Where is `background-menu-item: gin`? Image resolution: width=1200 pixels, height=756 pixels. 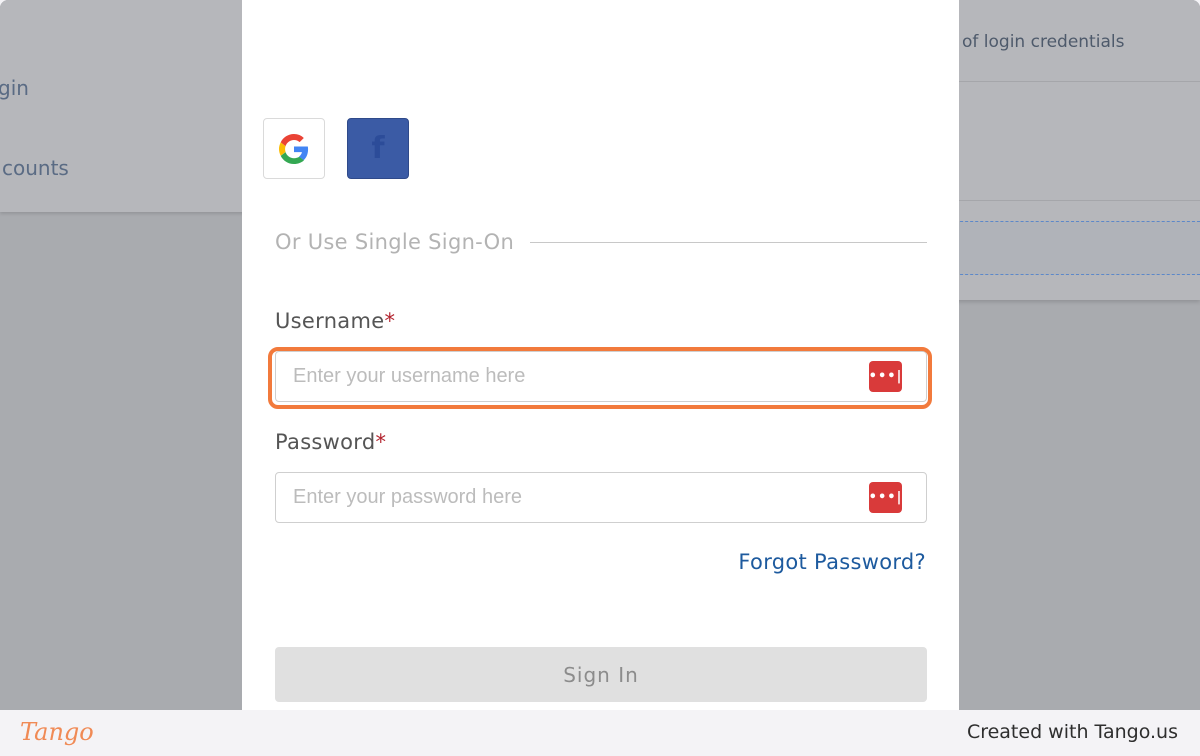
background-menu-item: gin is located at coordinates (14, 88).